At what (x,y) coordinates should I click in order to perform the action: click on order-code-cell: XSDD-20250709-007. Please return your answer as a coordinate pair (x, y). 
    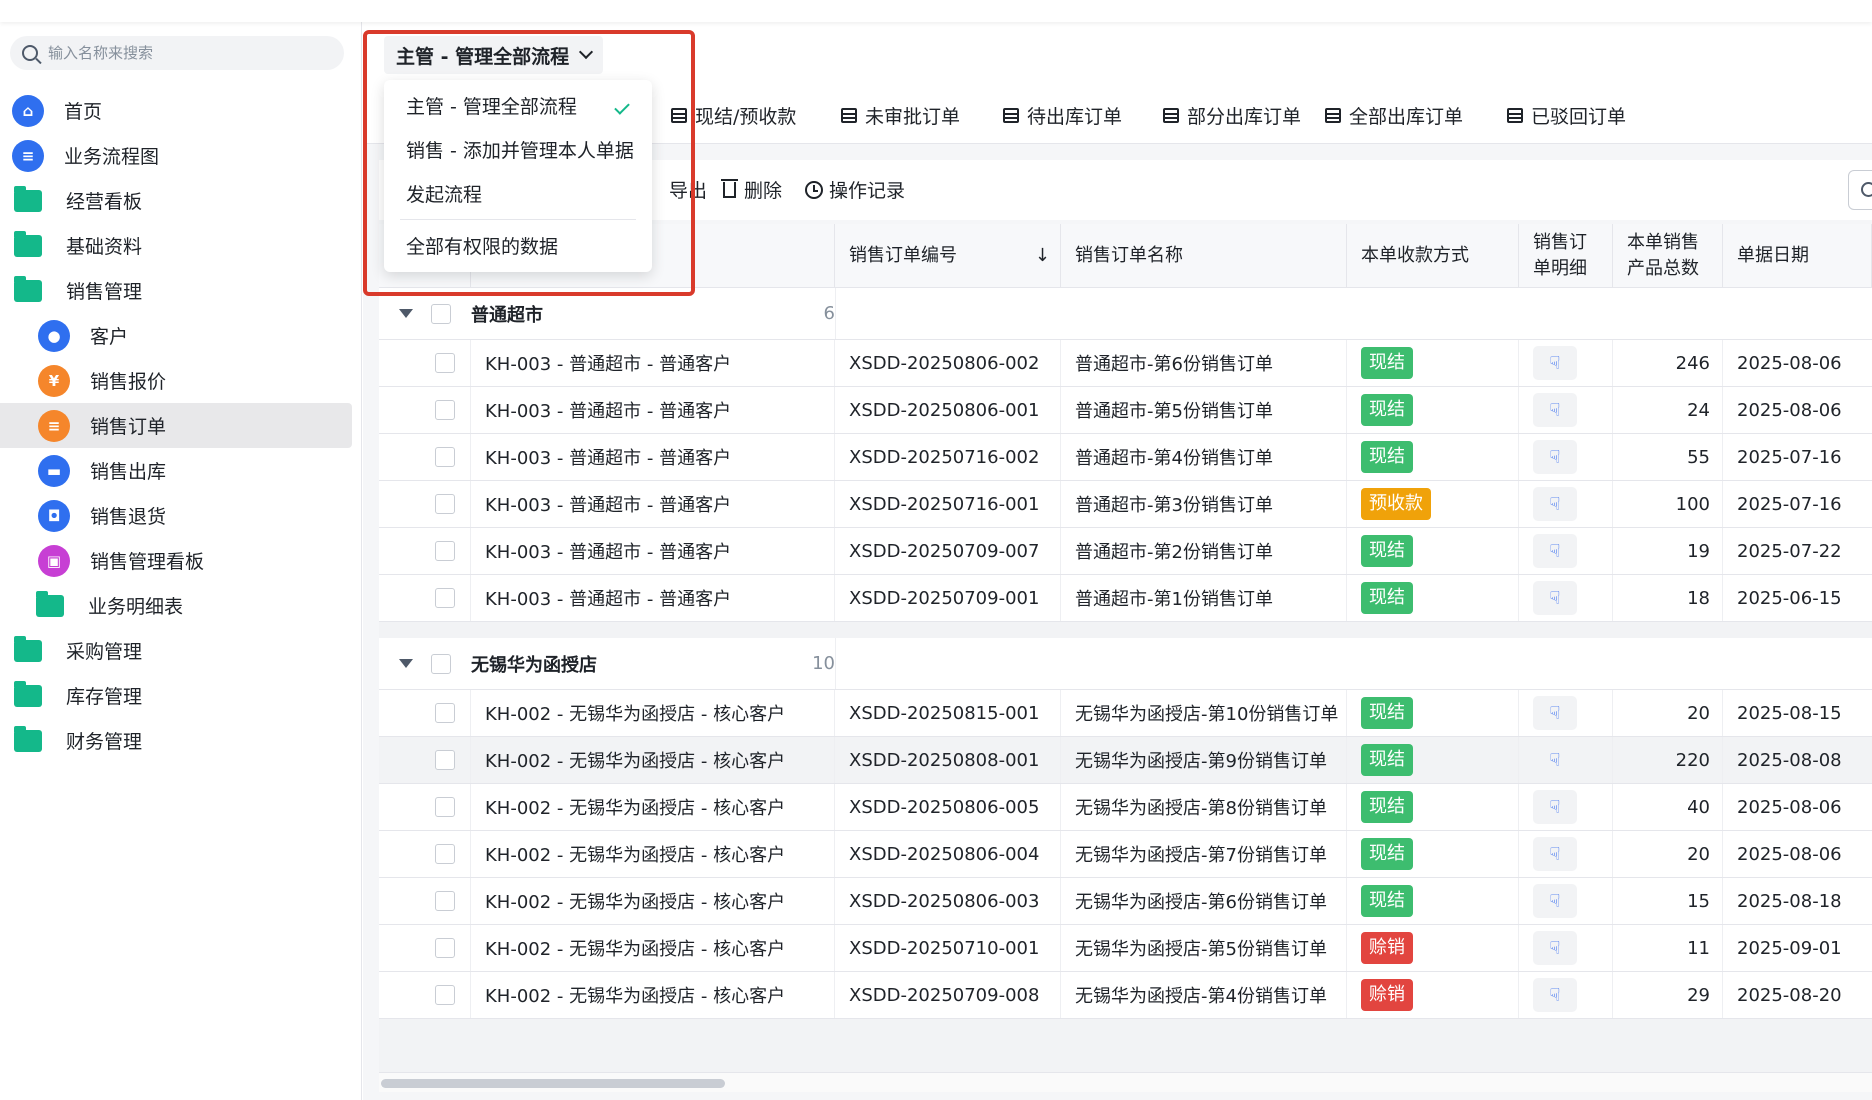
    Looking at the image, I should click on (944, 551).